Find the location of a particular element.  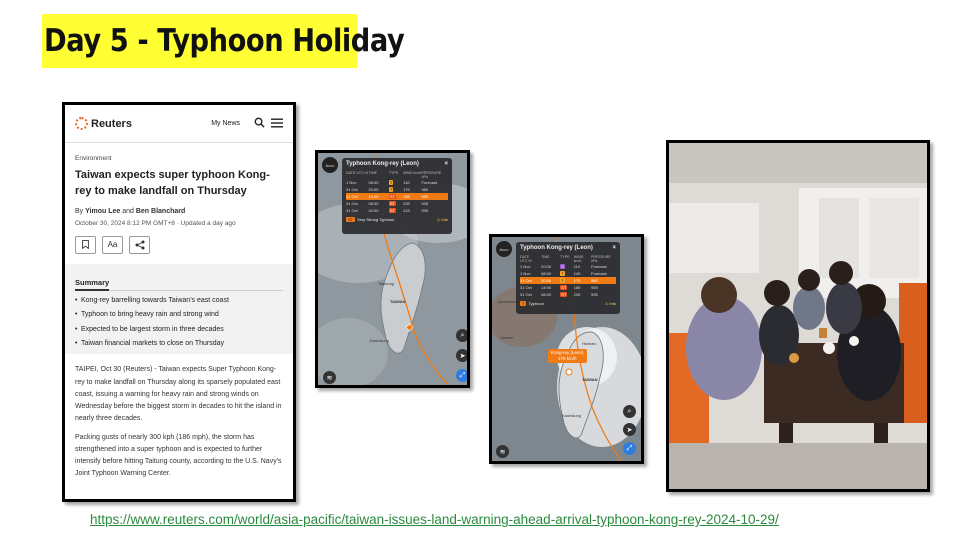

my-news-link: My News is located at coordinates (225, 123).